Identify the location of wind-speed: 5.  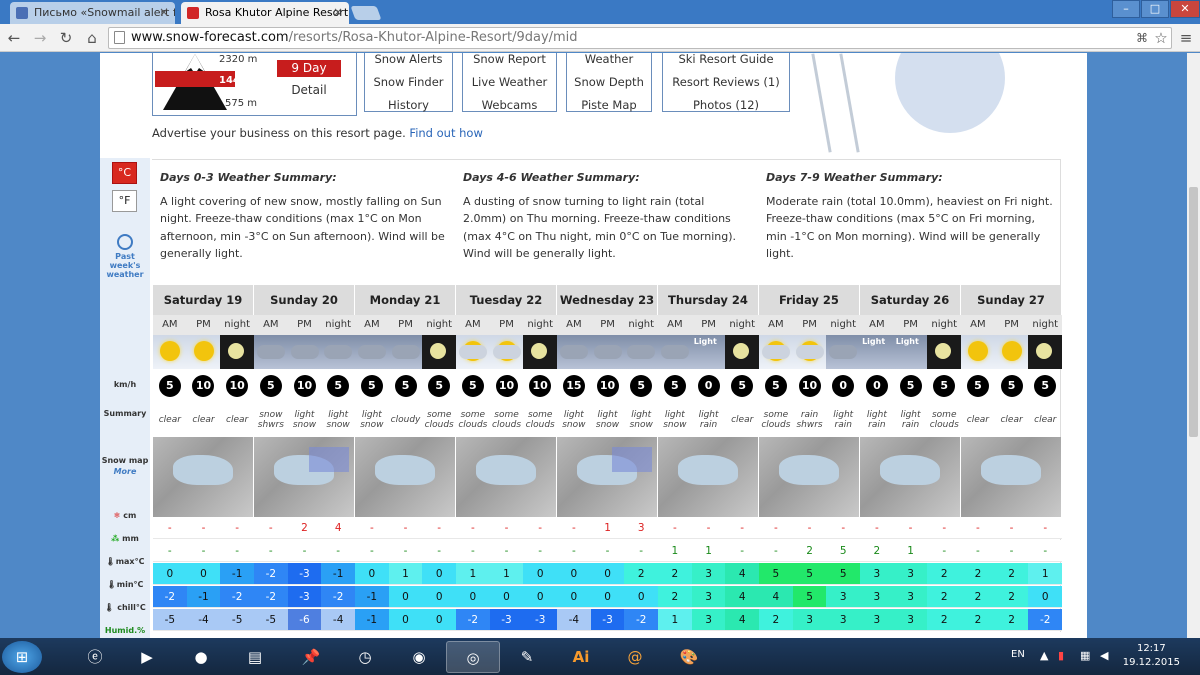
(472, 386).